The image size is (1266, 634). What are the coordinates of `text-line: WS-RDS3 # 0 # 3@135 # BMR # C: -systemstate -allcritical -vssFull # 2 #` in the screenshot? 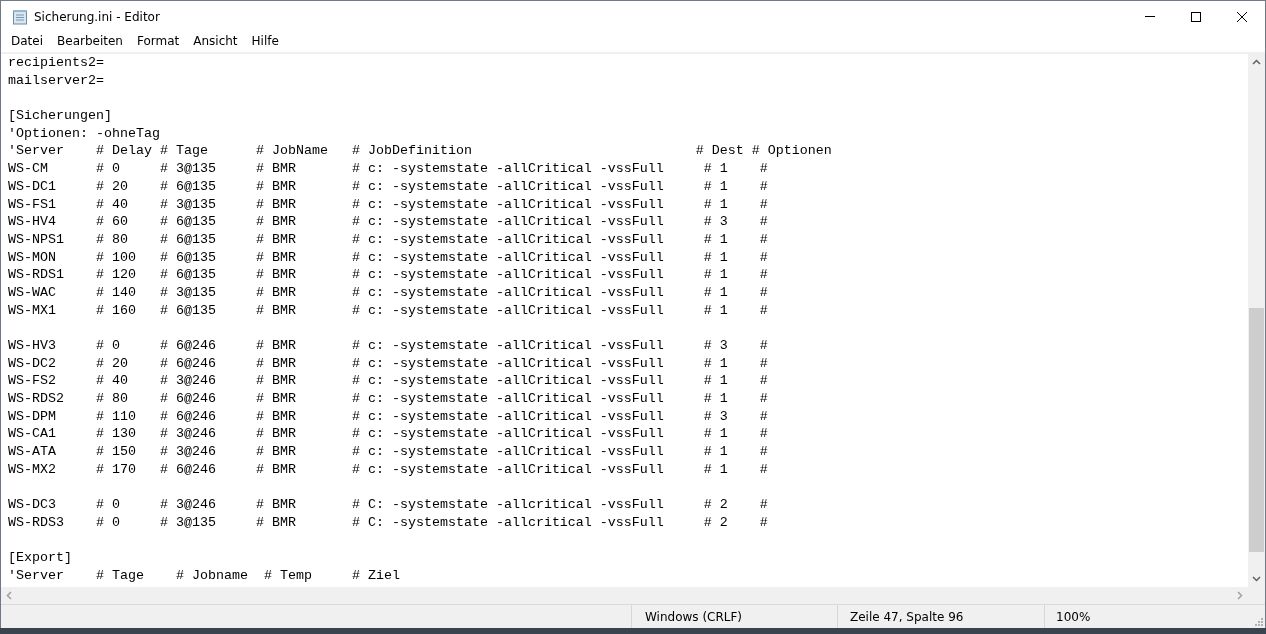 It's located at (388, 522).